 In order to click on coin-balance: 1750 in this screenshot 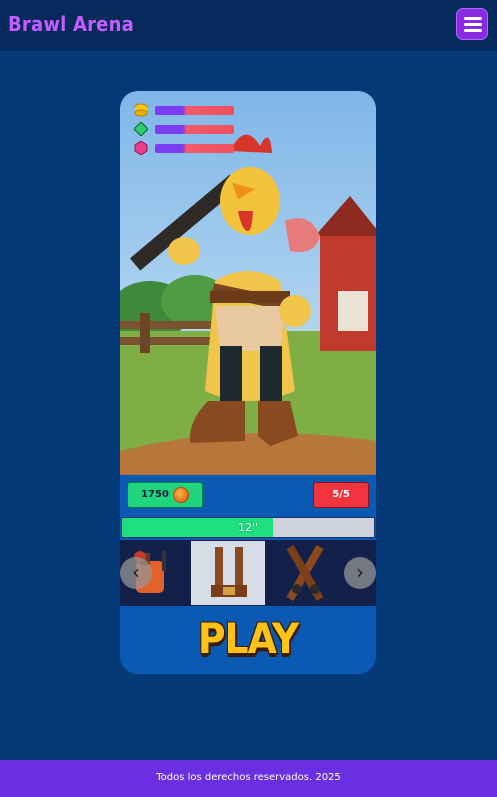, I will do `click(165, 495)`.